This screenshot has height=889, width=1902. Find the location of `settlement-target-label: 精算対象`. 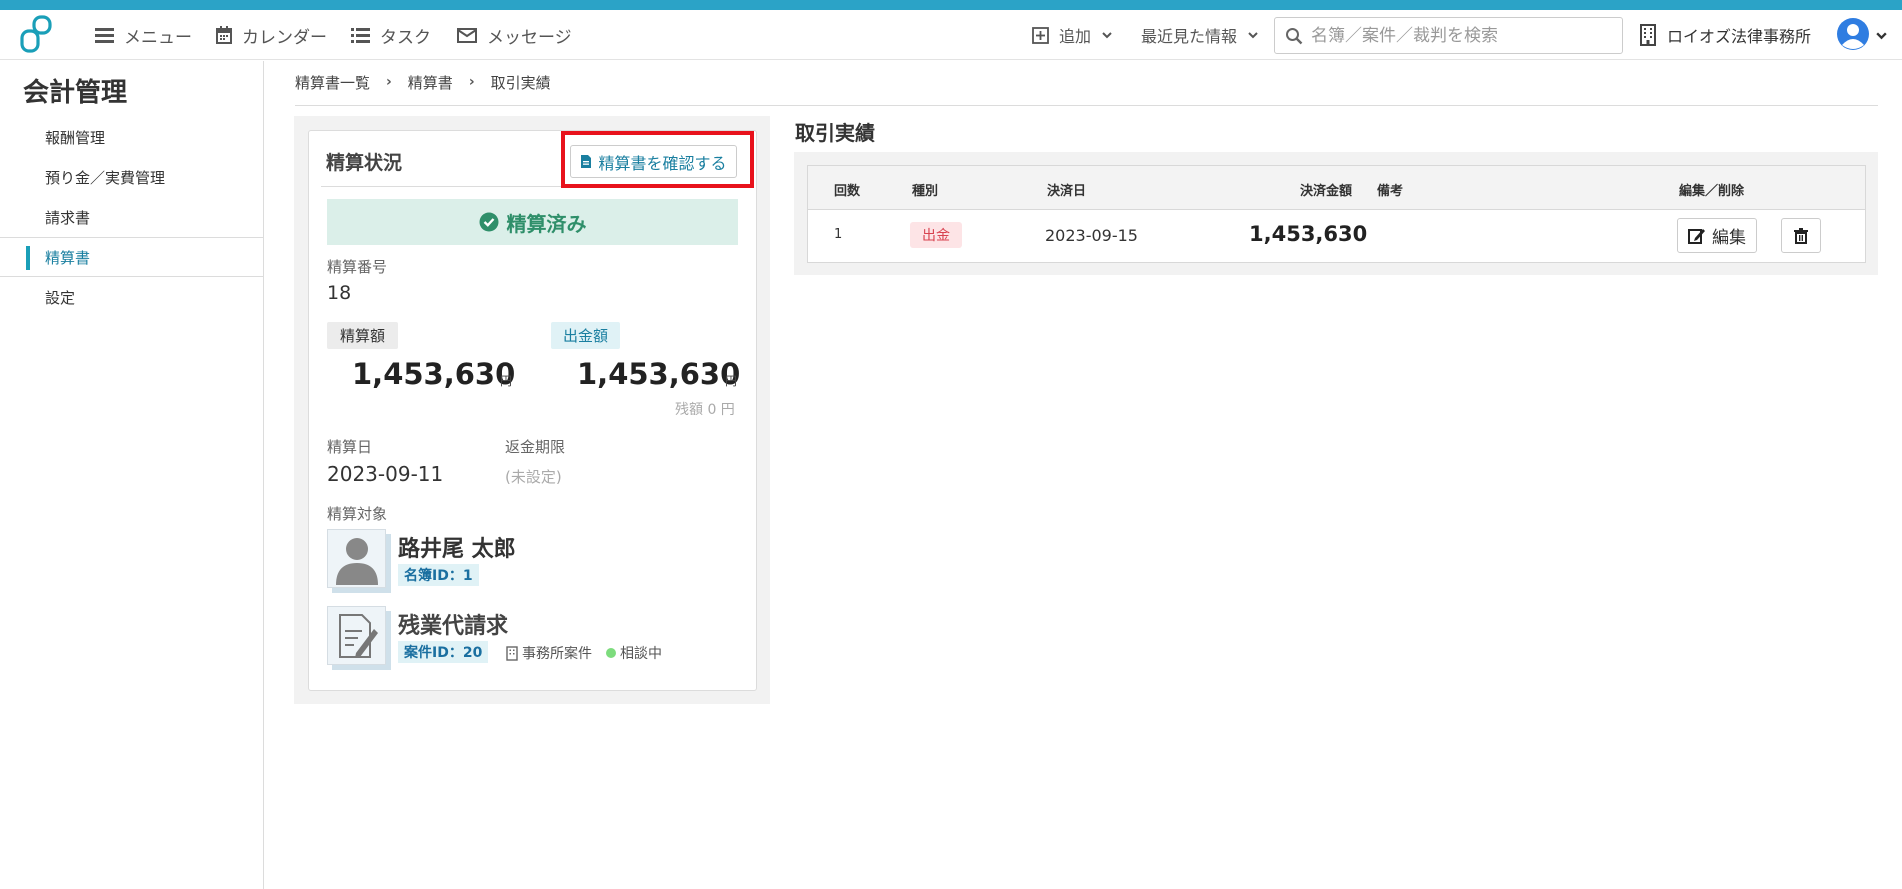

settlement-target-label: 精算対象 is located at coordinates (357, 514).